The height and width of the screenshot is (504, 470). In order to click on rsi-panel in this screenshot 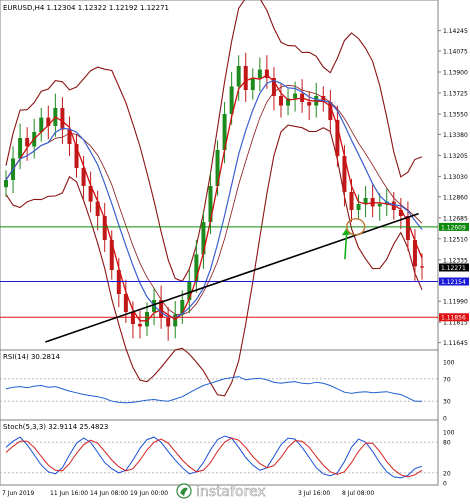, I will do `click(219, 385)`.